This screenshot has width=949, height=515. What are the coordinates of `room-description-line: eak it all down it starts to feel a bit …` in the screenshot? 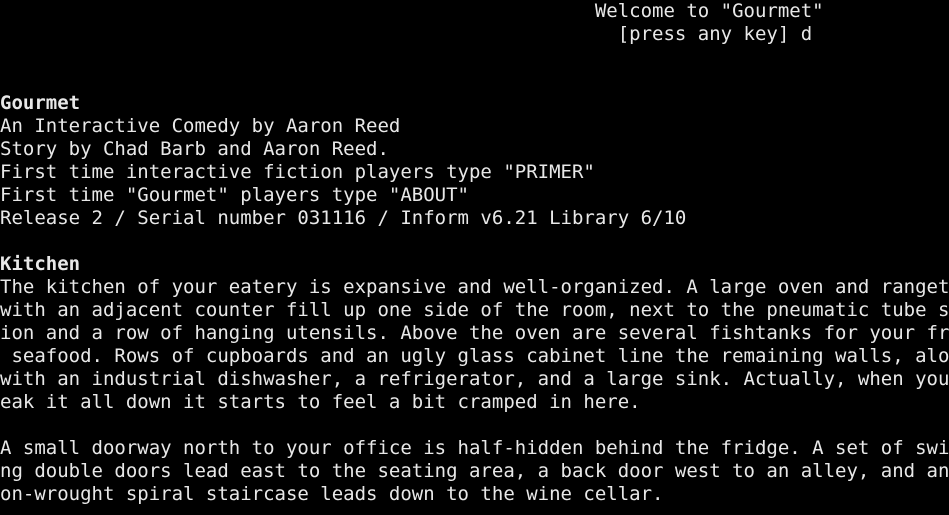 It's located at (320, 402).